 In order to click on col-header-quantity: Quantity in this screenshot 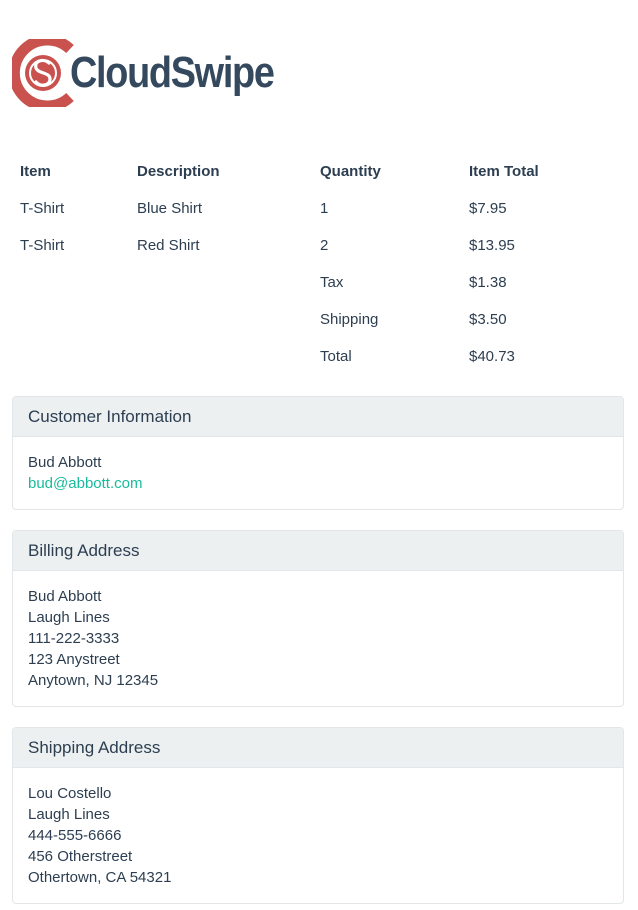, I will do `click(350, 171)`.